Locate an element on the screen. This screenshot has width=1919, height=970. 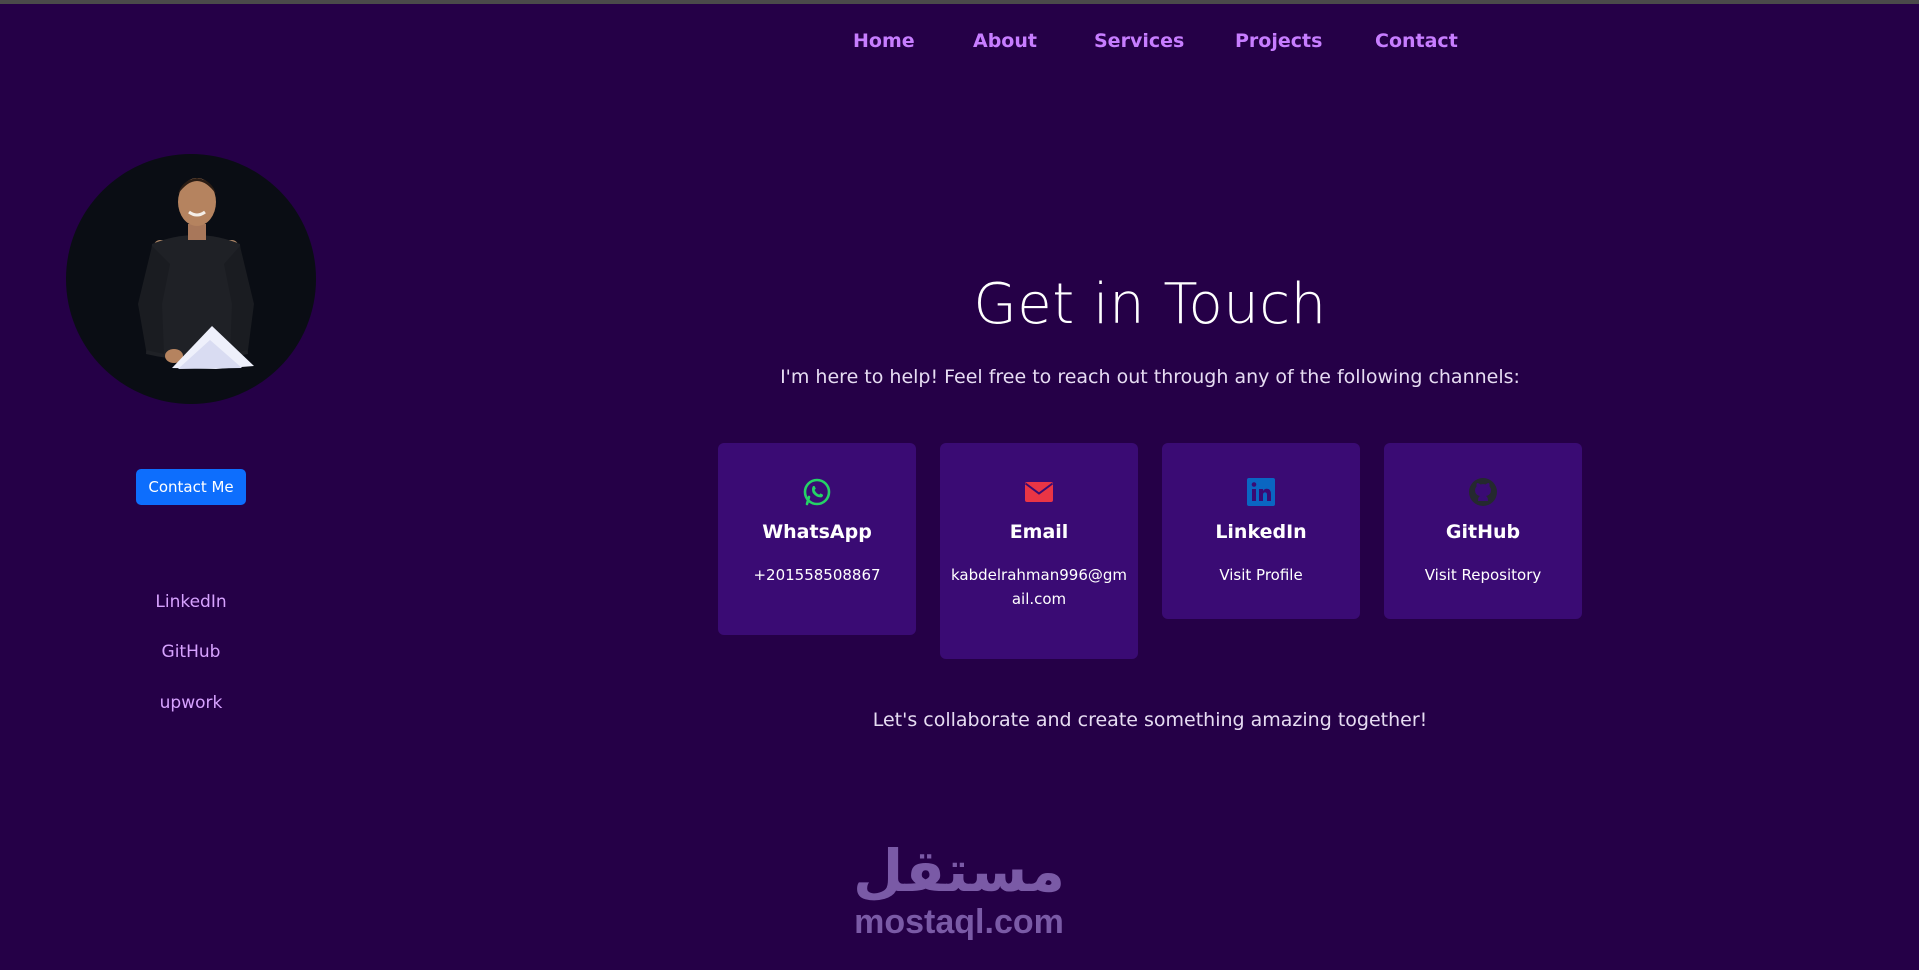
card-value: Visit Repository is located at coordinates (1483, 575).